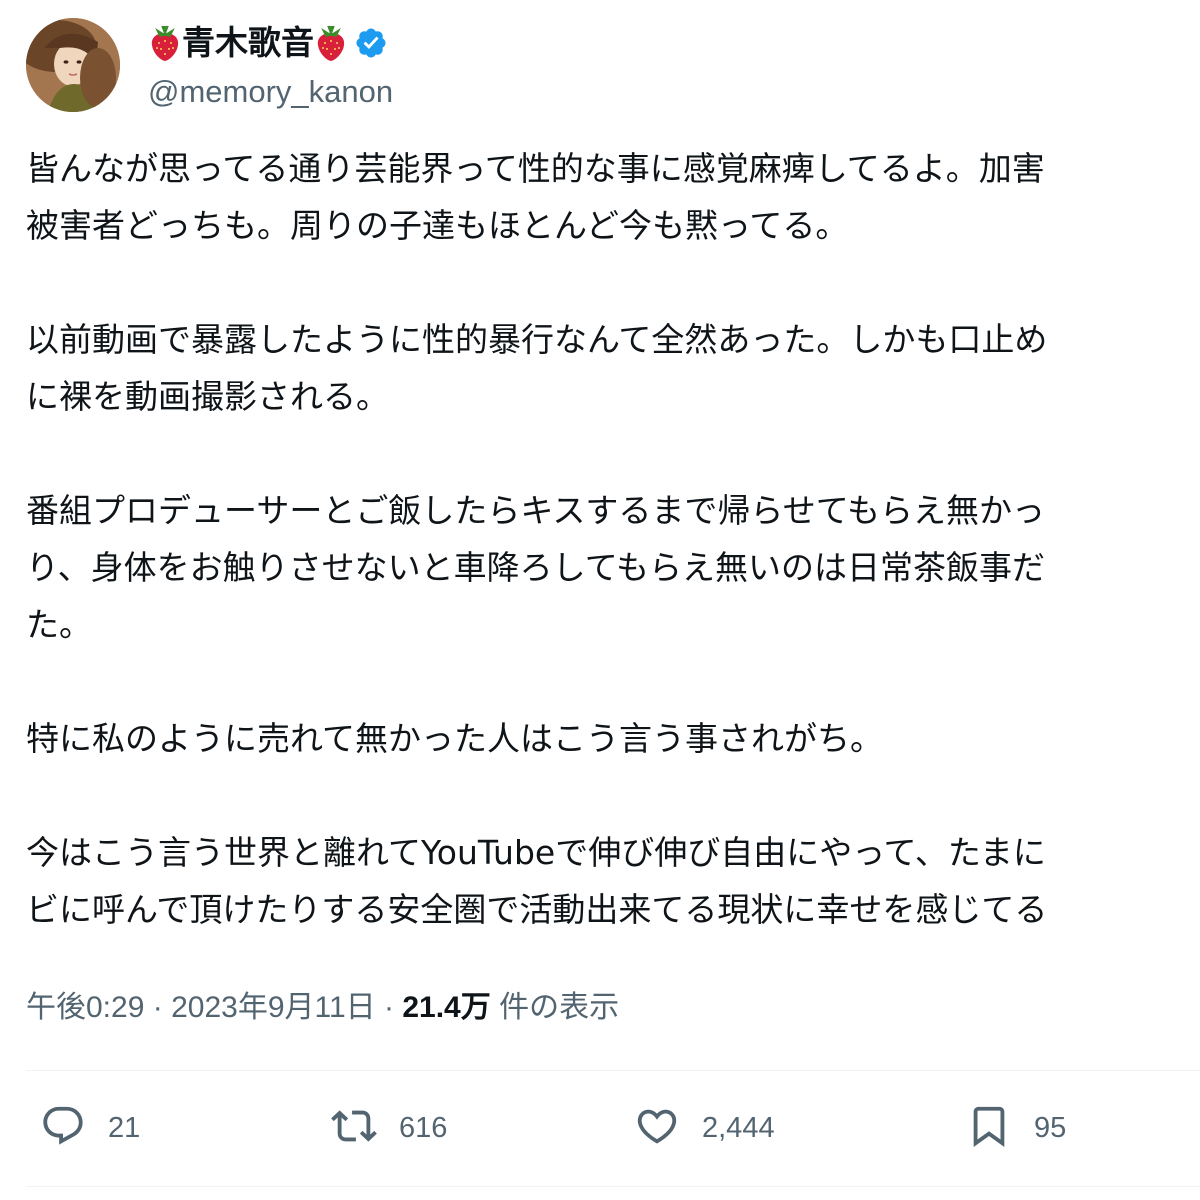 The width and height of the screenshot is (1200, 1200). I want to click on tweet-meta: 午後0:29 · 2023年9月11日 · 21.4万 件の表示, so click(322, 1008).